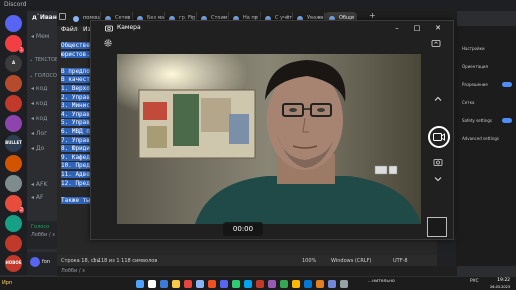 The height and width of the screenshot is (290, 516). I want to click on server-icon: BULLET, so click(13, 143).